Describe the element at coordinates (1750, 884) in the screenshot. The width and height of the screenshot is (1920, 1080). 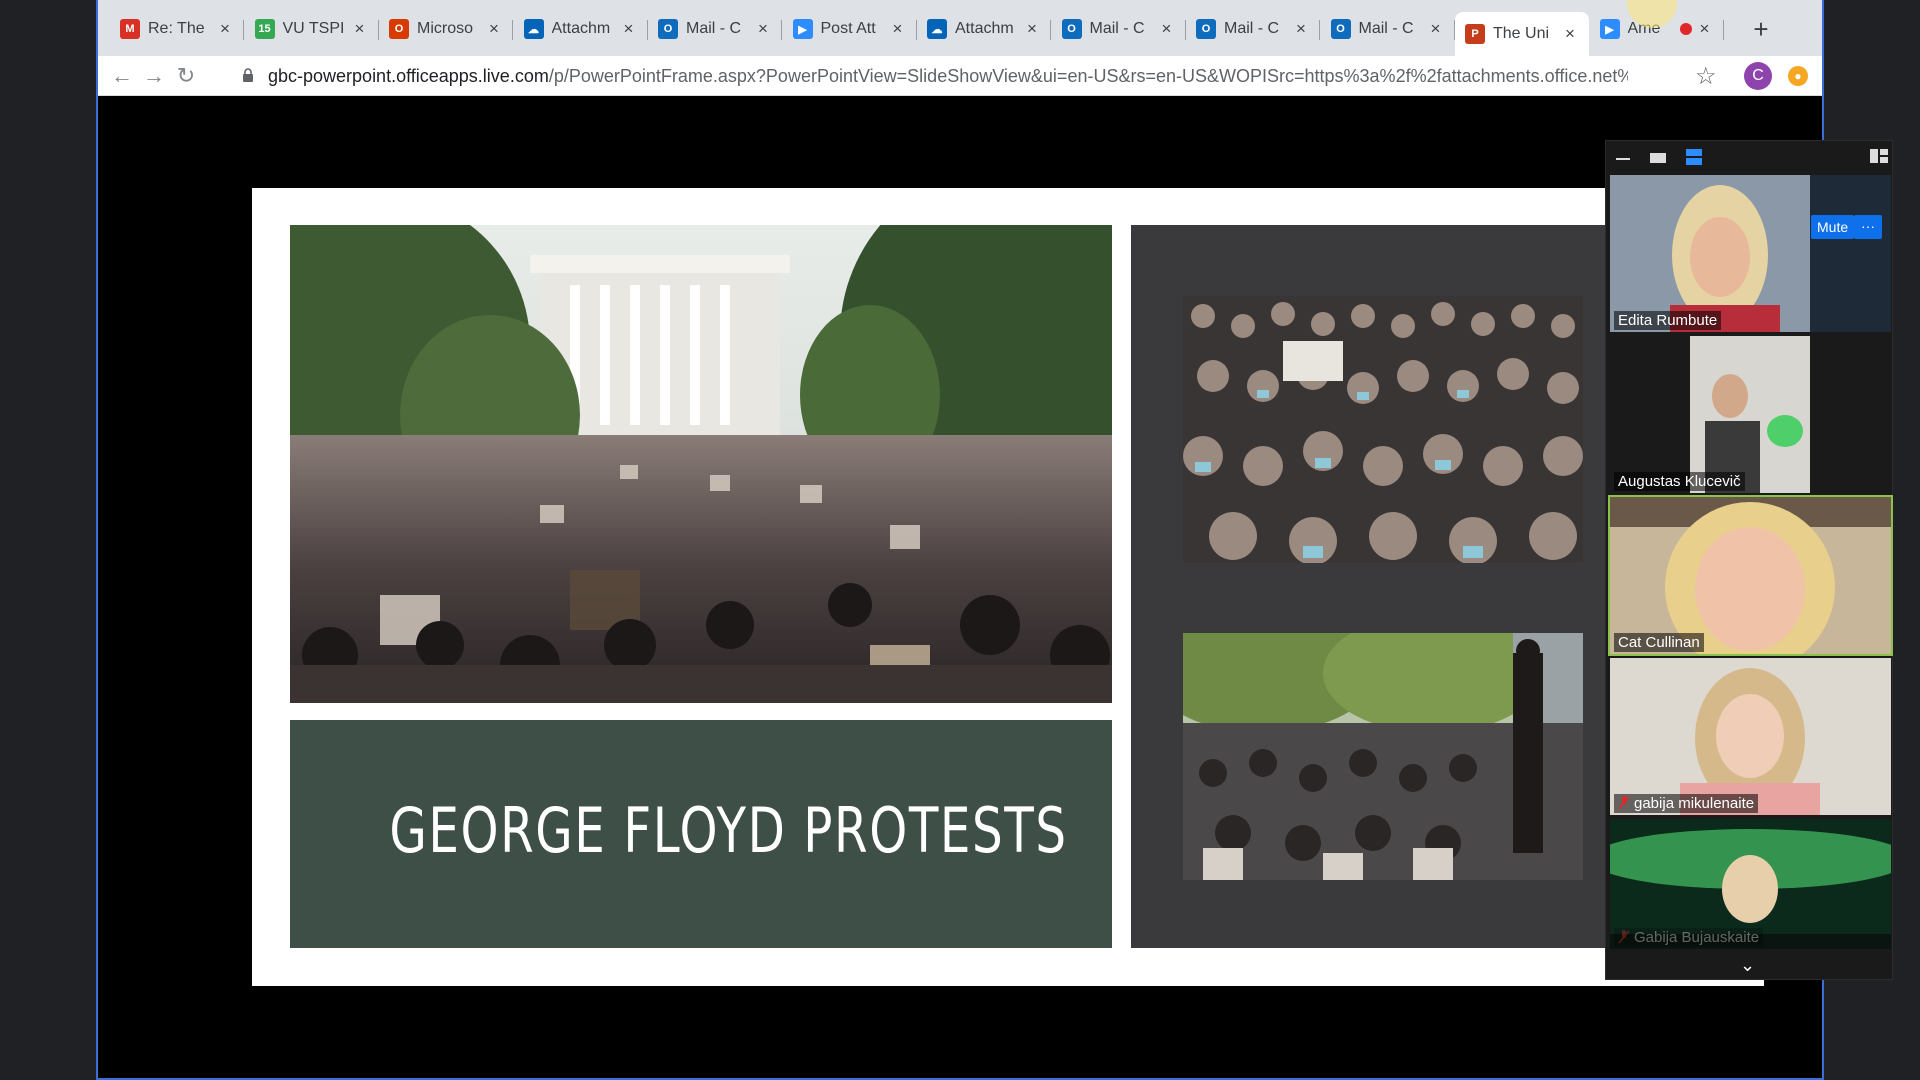
I see `participant-tile: Gabija Bujauskaite` at that location.